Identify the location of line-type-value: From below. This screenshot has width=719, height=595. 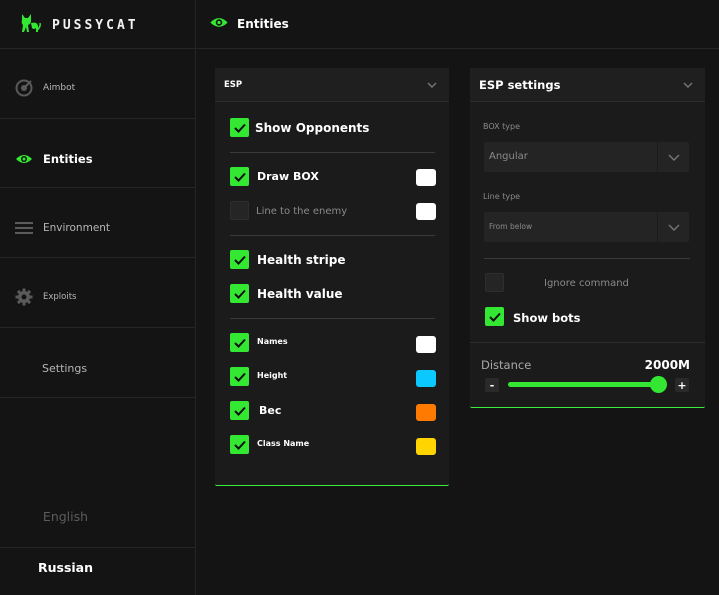
(511, 226).